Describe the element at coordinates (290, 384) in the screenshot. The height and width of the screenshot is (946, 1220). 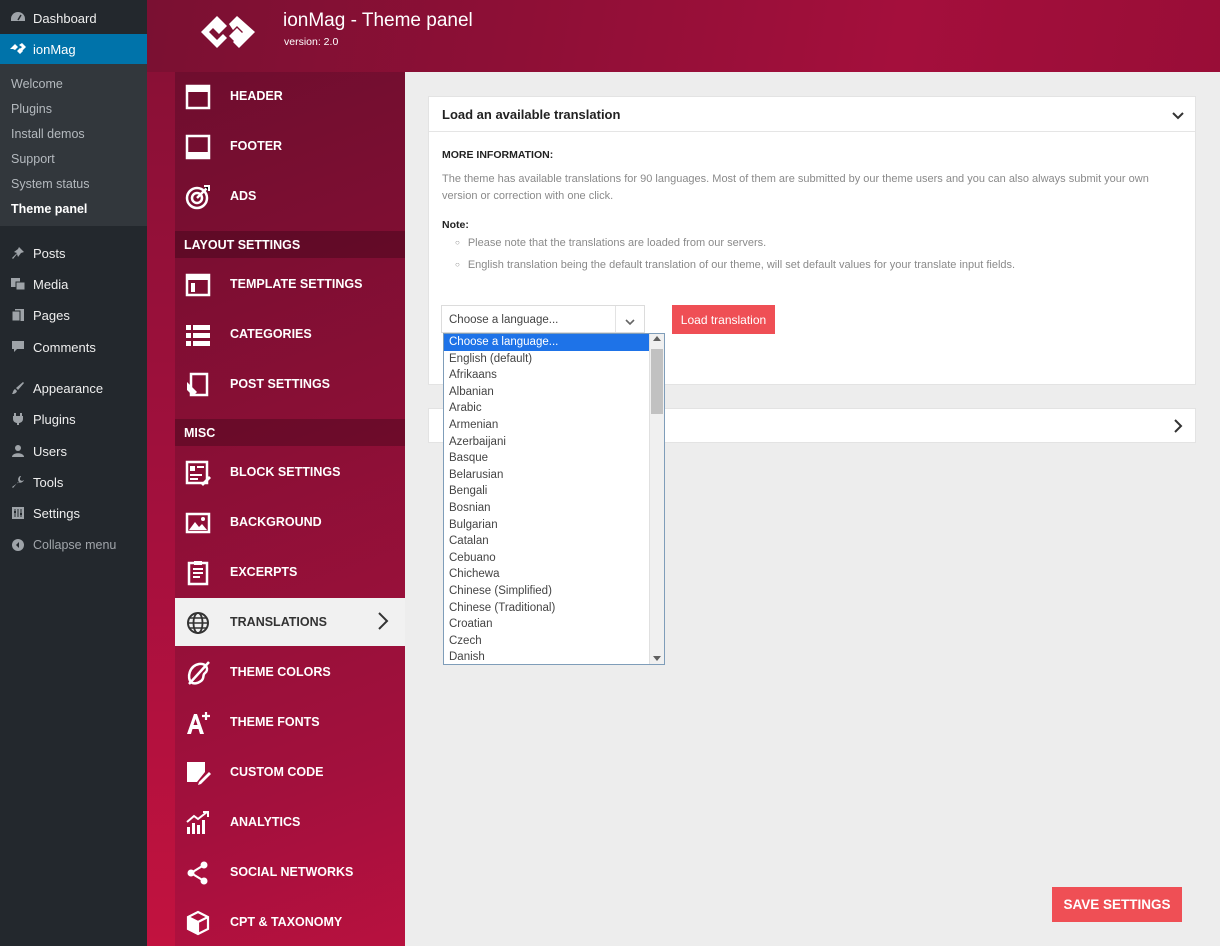
I see `nav-item-post-settings: POST SETTINGS` at that location.